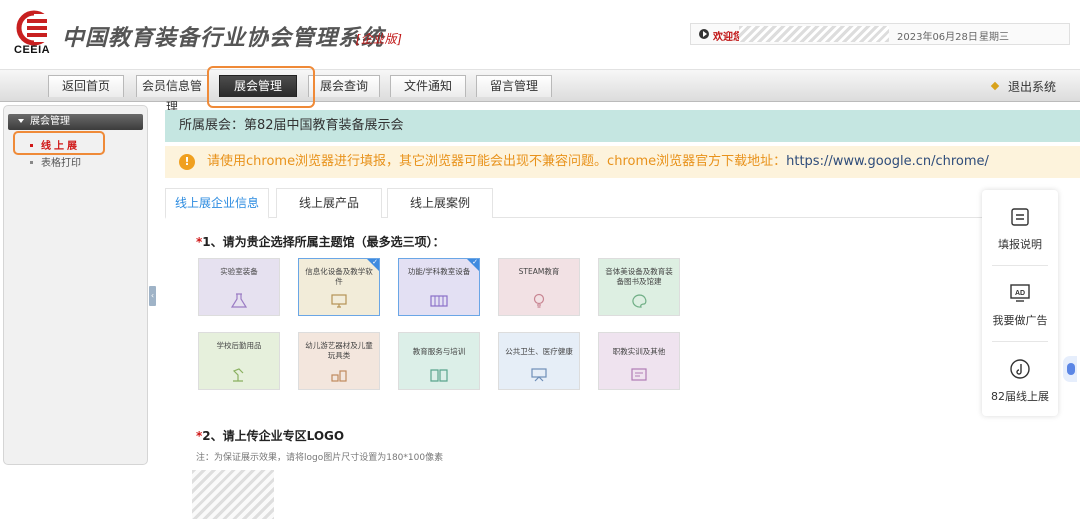  I want to click on fp-label: 我要做广告, so click(1020, 320).